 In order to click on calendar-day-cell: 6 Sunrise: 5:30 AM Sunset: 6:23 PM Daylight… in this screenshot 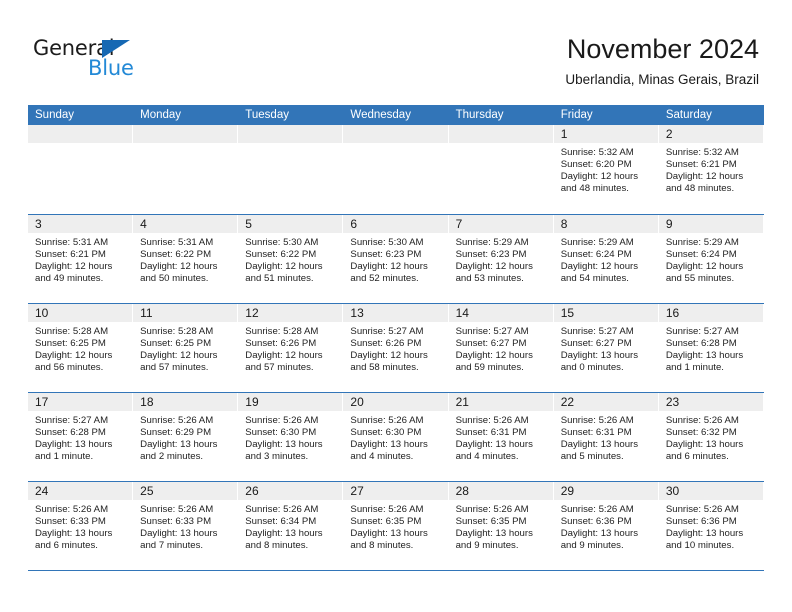, I will do `click(396, 259)`.